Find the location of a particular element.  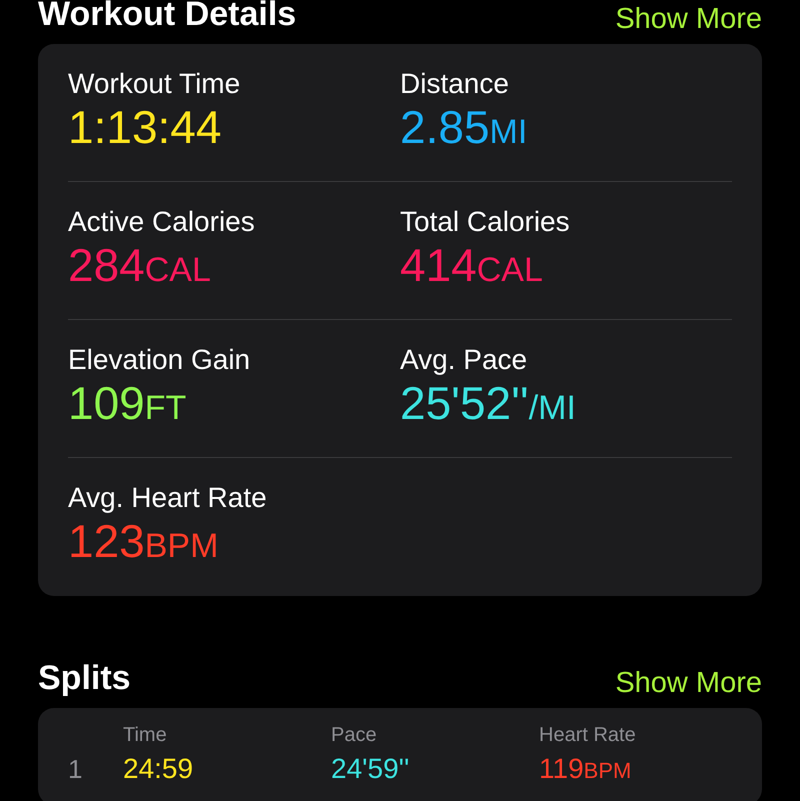

metric-label: Avg. Pace is located at coordinates (464, 360).